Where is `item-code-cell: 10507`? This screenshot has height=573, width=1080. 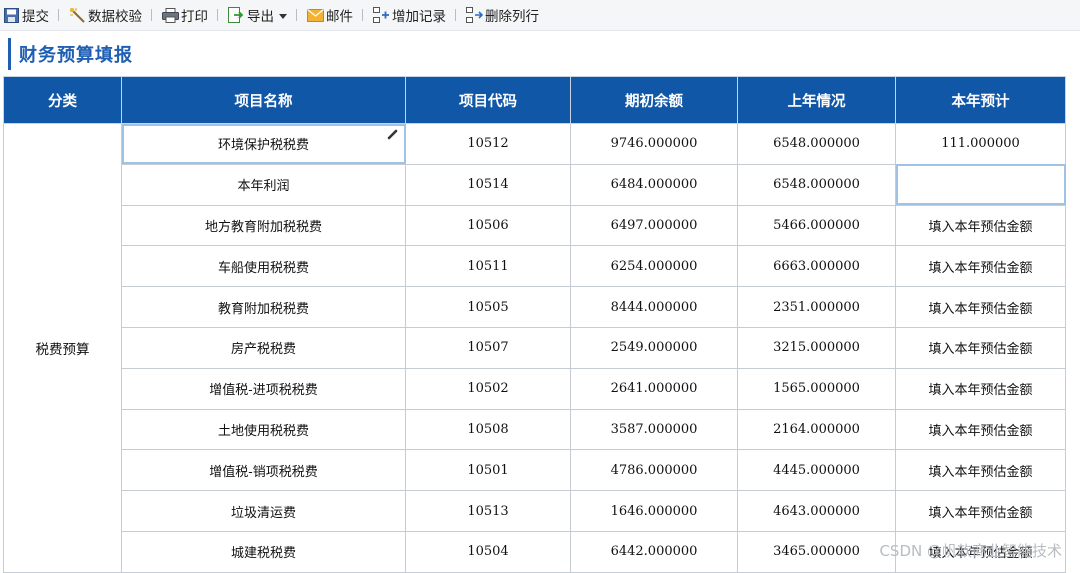
item-code-cell: 10507 is located at coordinates (488, 347).